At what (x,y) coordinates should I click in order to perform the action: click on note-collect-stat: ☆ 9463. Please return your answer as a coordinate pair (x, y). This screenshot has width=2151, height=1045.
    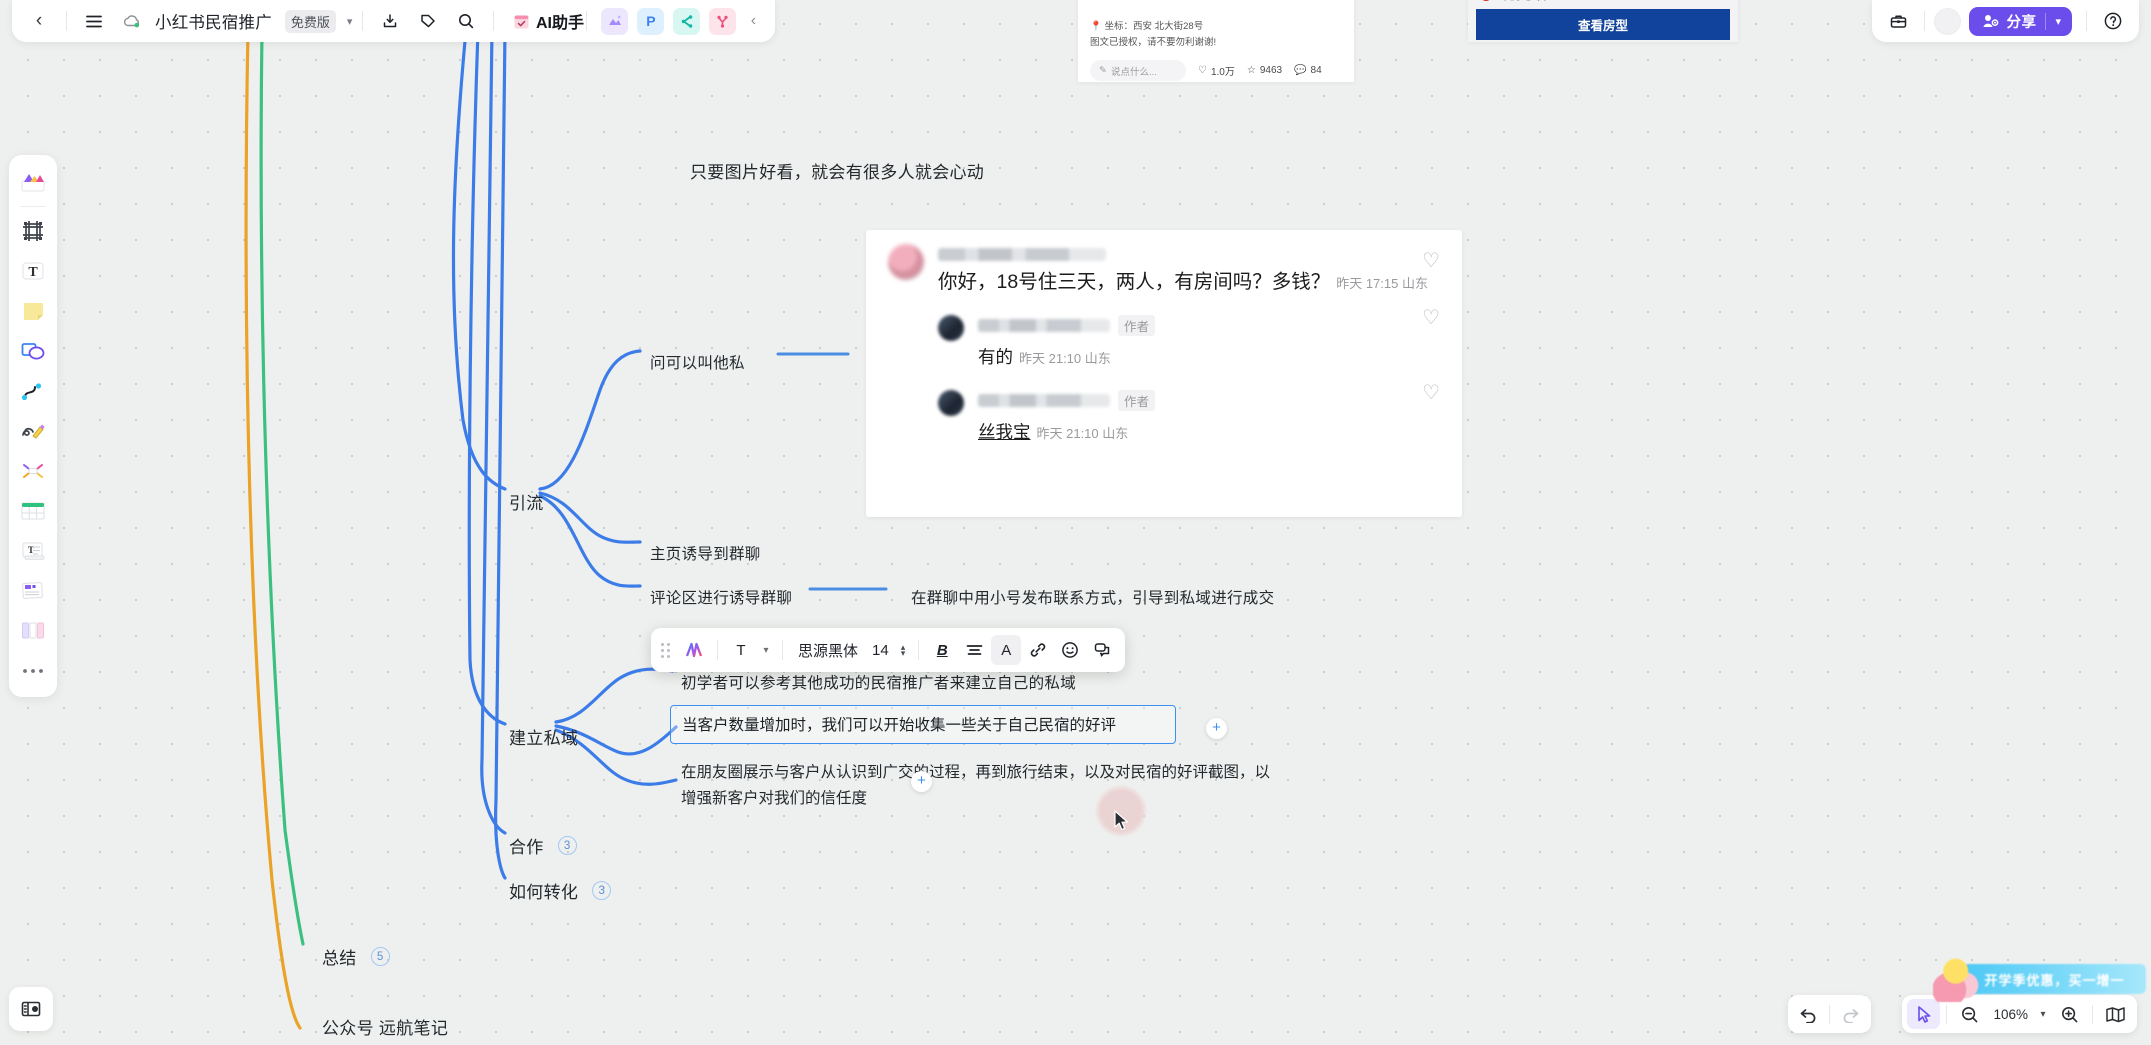
    Looking at the image, I should click on (1264, 70).